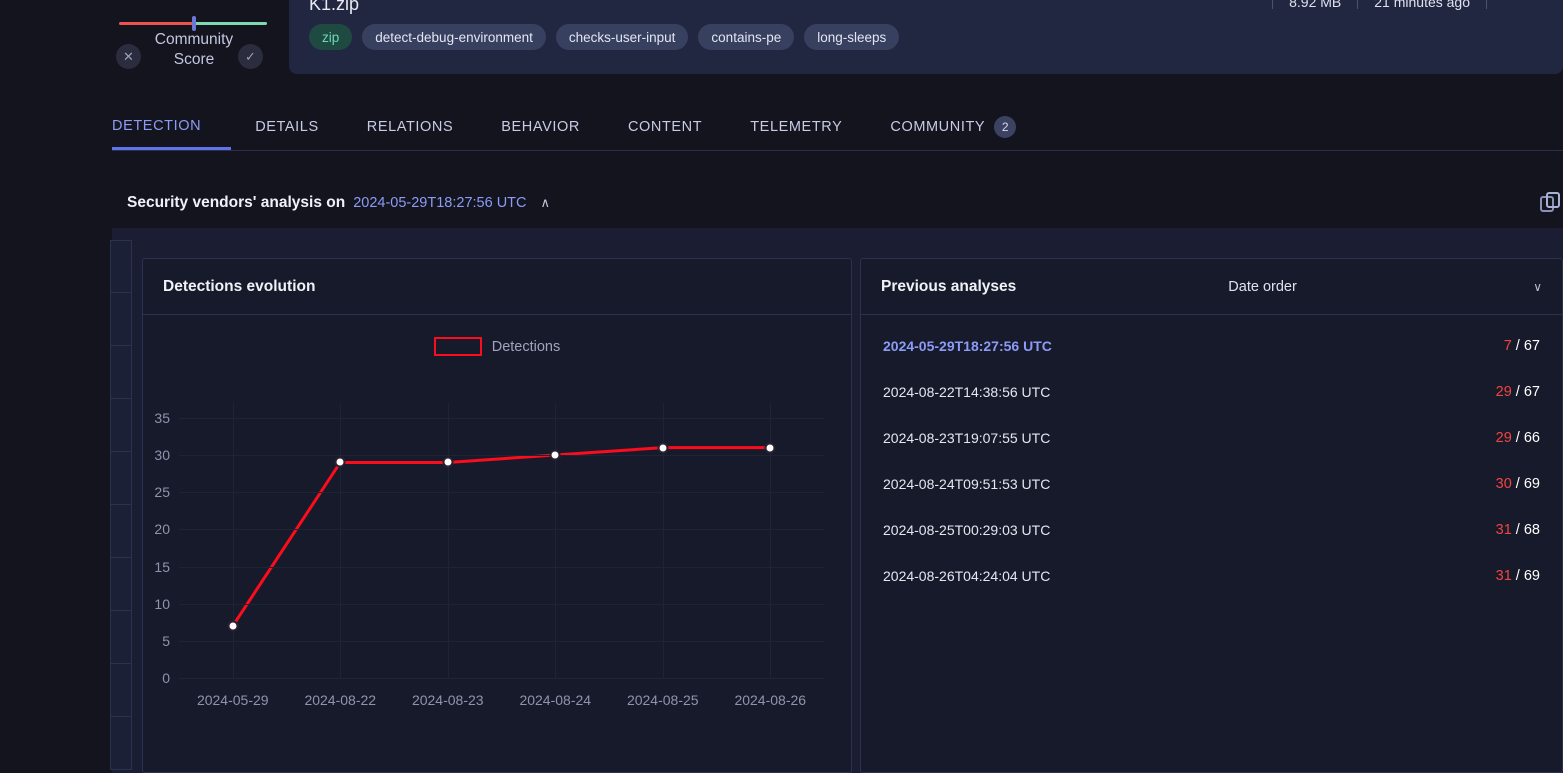  I want to click on tab-telemetry: TELEMETRY, so click(796, 127).